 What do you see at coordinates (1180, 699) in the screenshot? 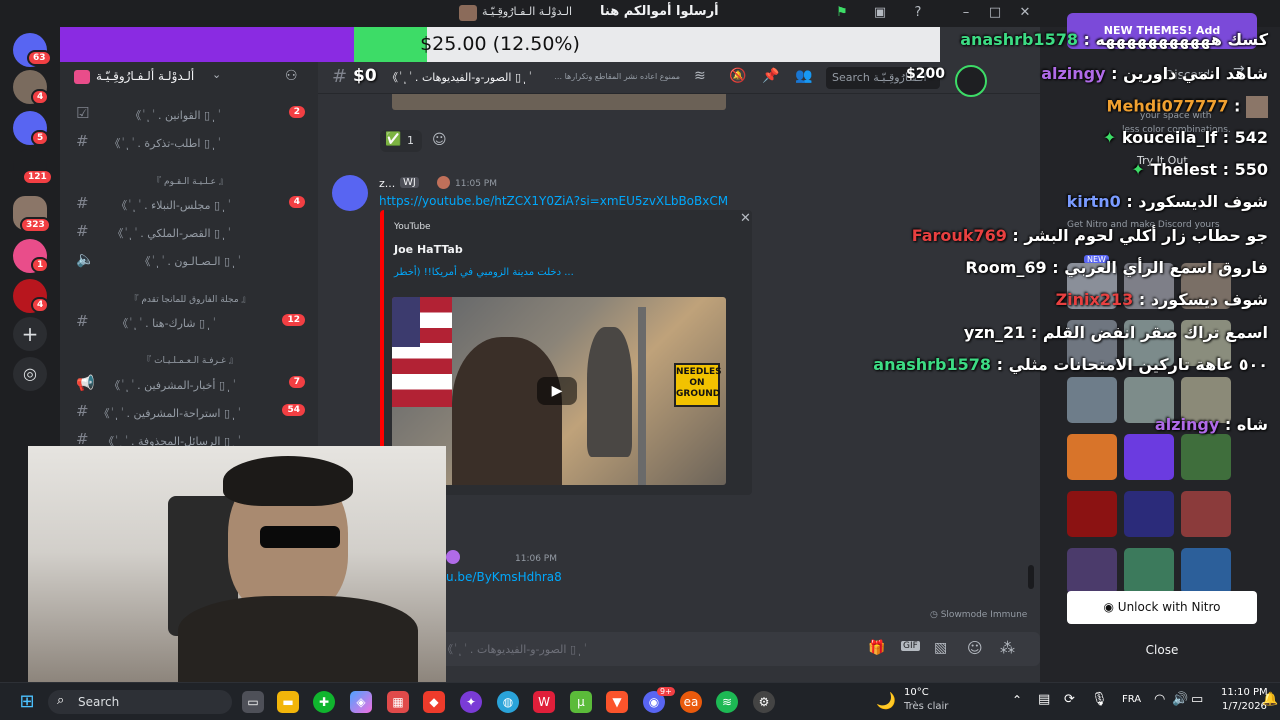
I see `volume-icon: 🔊` at bounding box center [1180, 699].